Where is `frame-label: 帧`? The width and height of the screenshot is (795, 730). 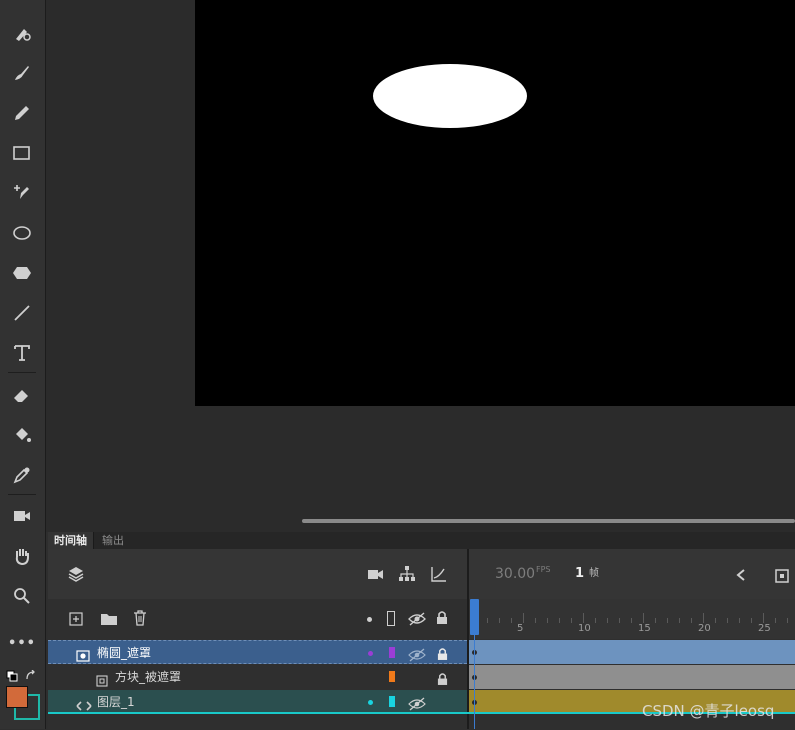 frame-label: 帧 is located at coordinates (594, 573).